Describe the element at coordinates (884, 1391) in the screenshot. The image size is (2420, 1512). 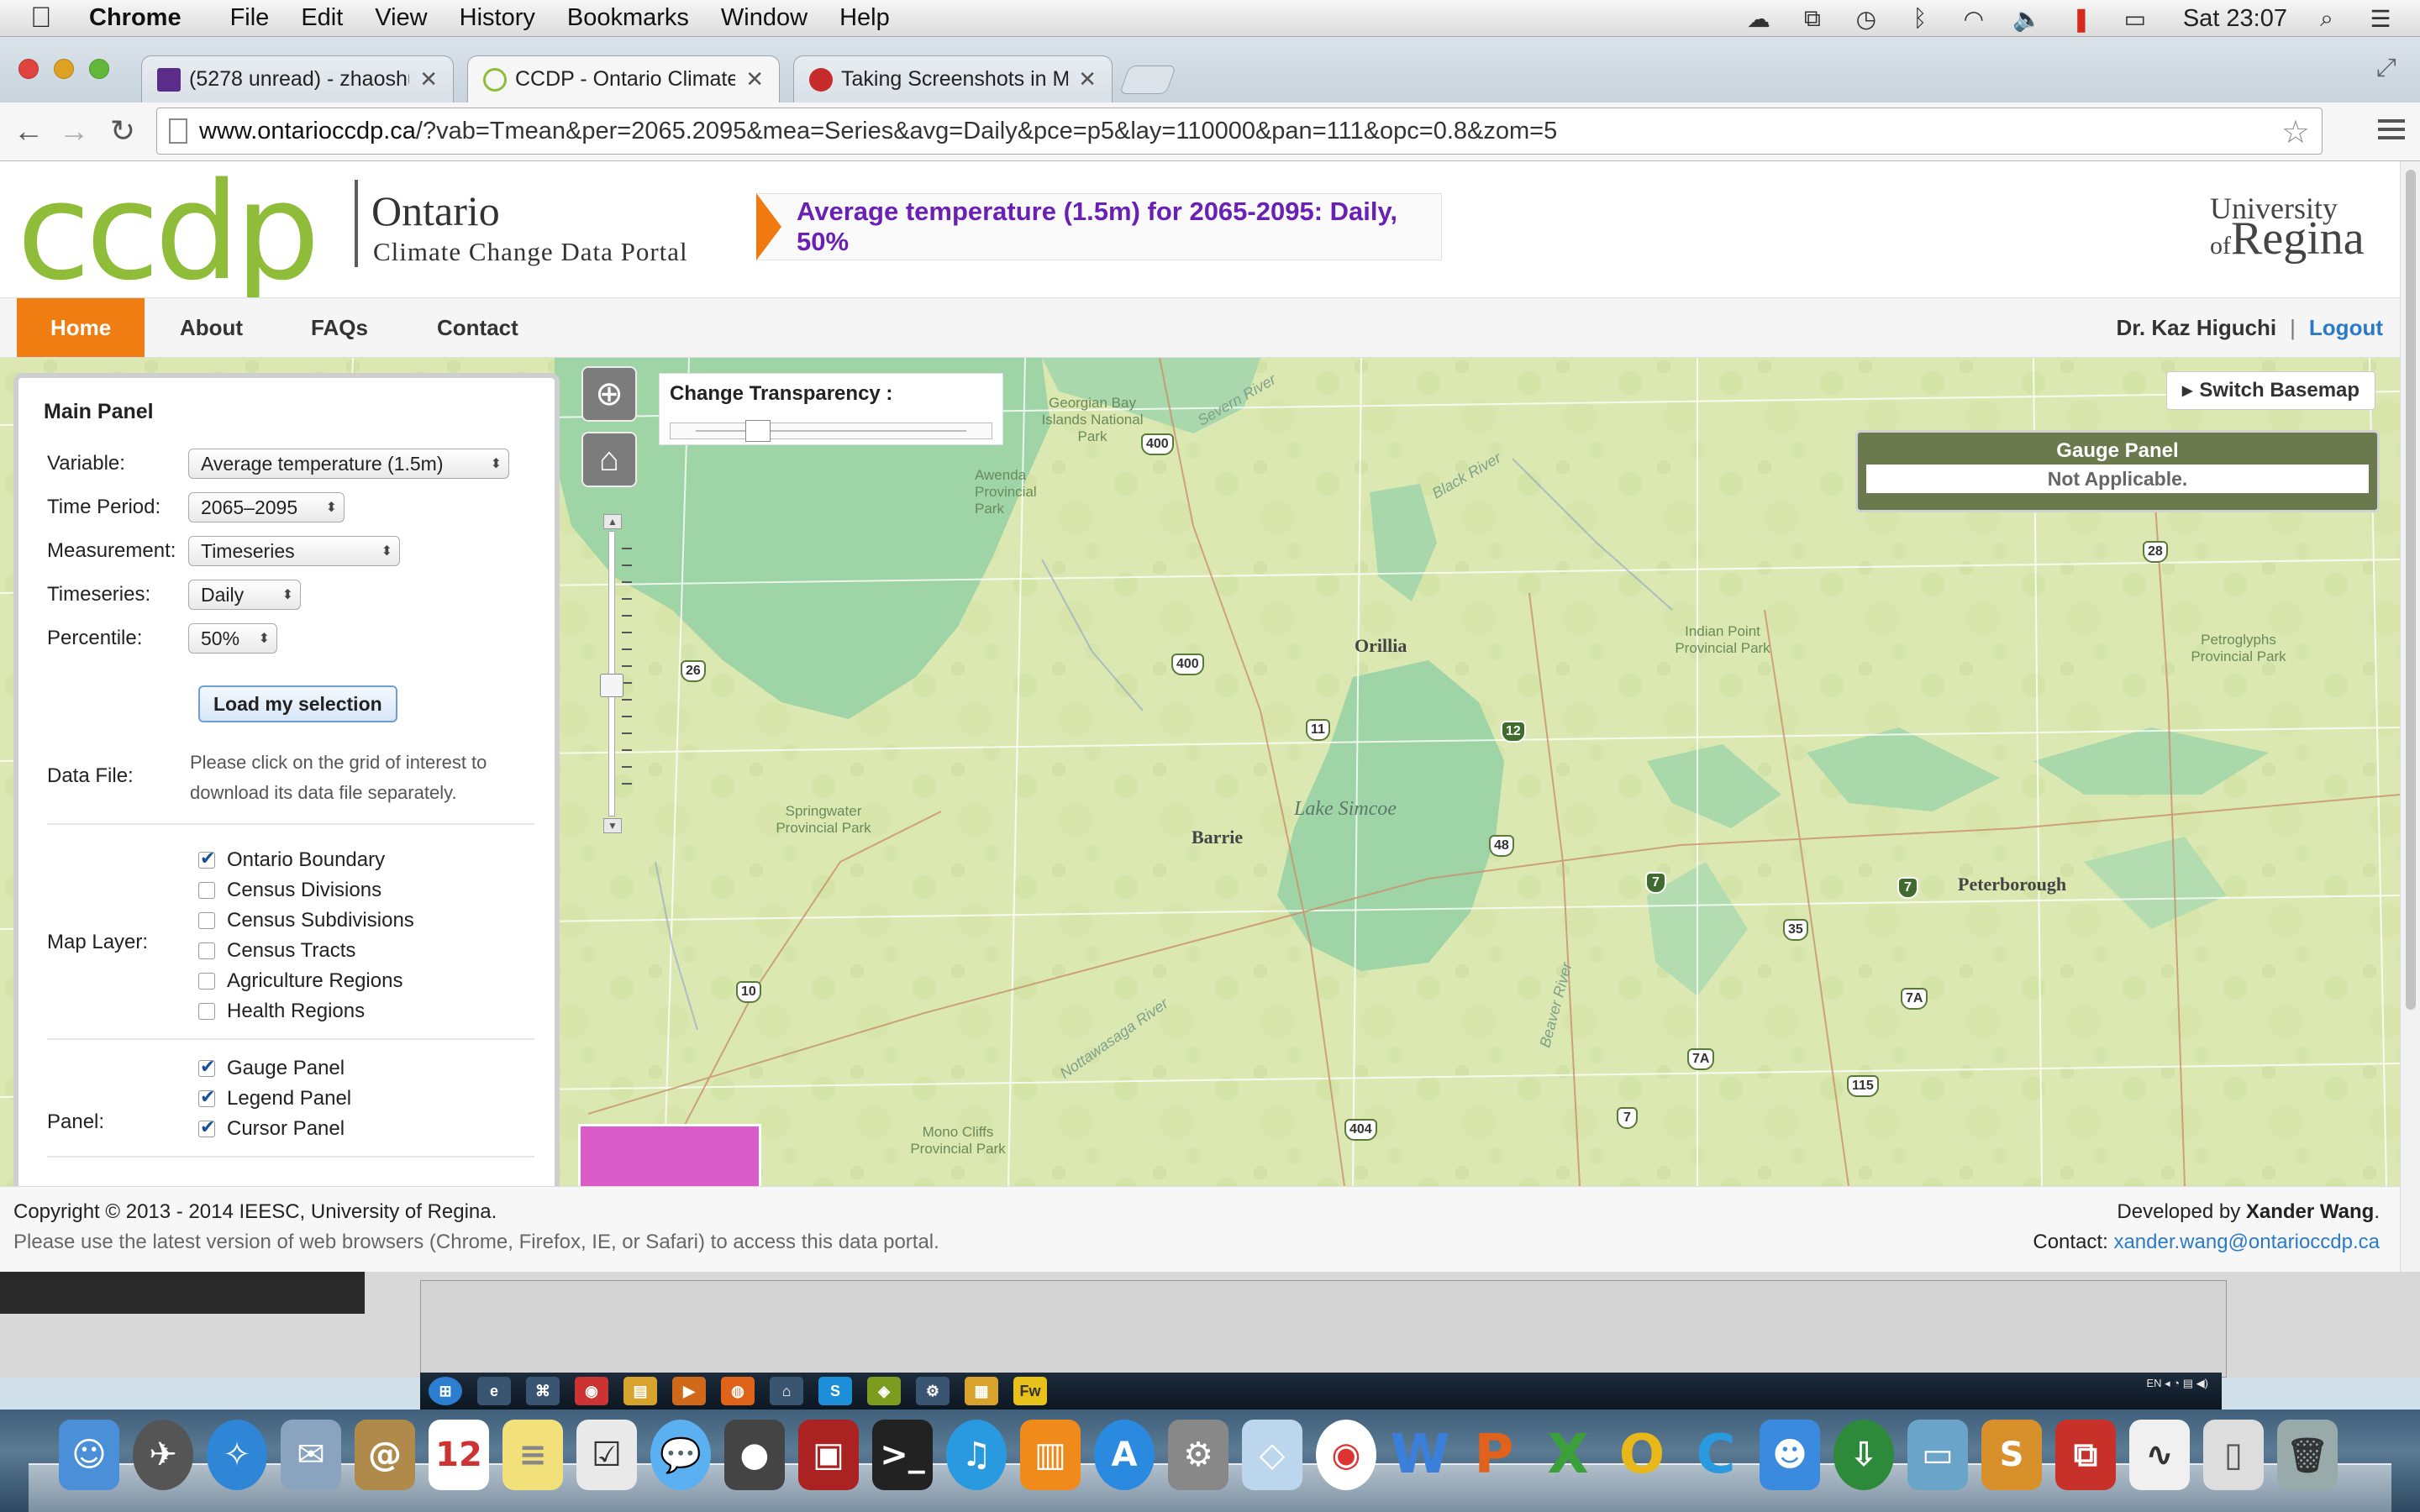
I see `app-icon: ◈` at that location.